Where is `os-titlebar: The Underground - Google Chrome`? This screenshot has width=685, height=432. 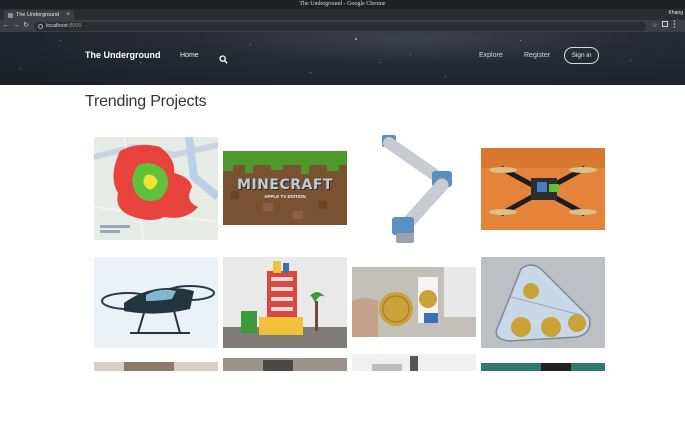 os-titlebar: The Underground - Google Chrome is located at coordinates (342, 4).